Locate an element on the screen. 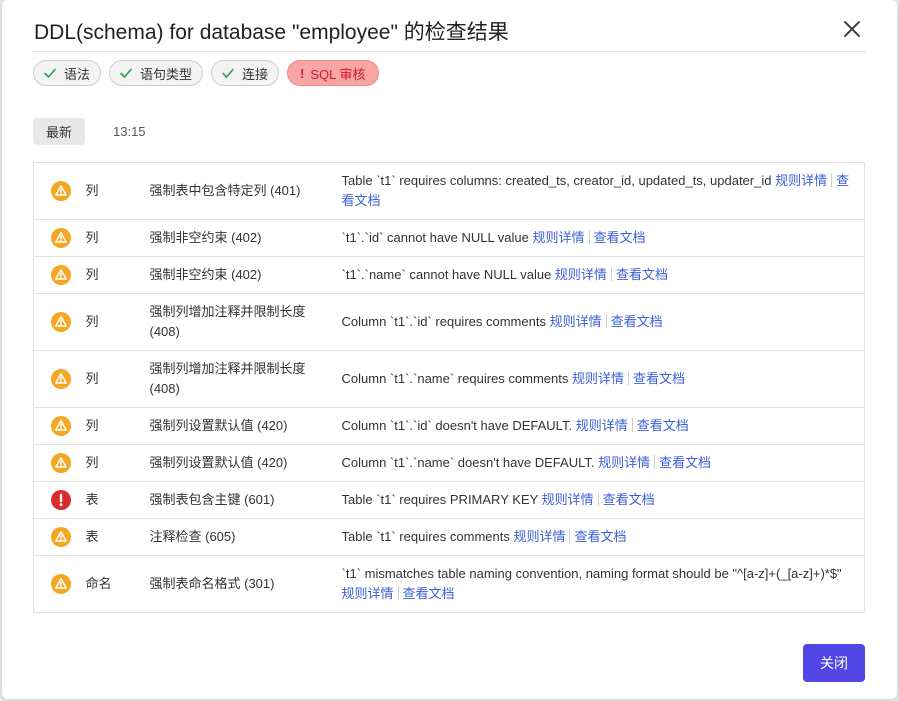 The width and height of the screenshot is (899, 701). category-cell: 表 is located at coordinates (117, 537).